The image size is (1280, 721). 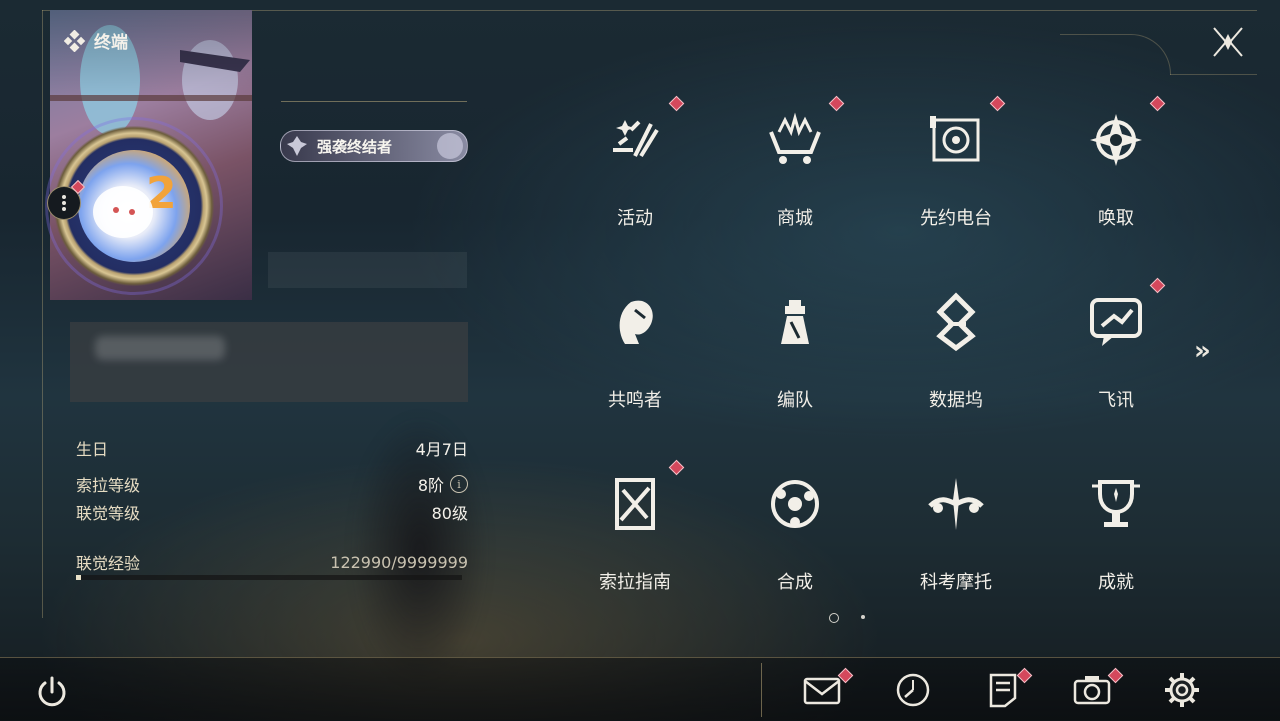 What do you see at coordinates (795, 582) in the screenshot?
I see `menu-item-label: 合成` at bounding box center [795, 582].